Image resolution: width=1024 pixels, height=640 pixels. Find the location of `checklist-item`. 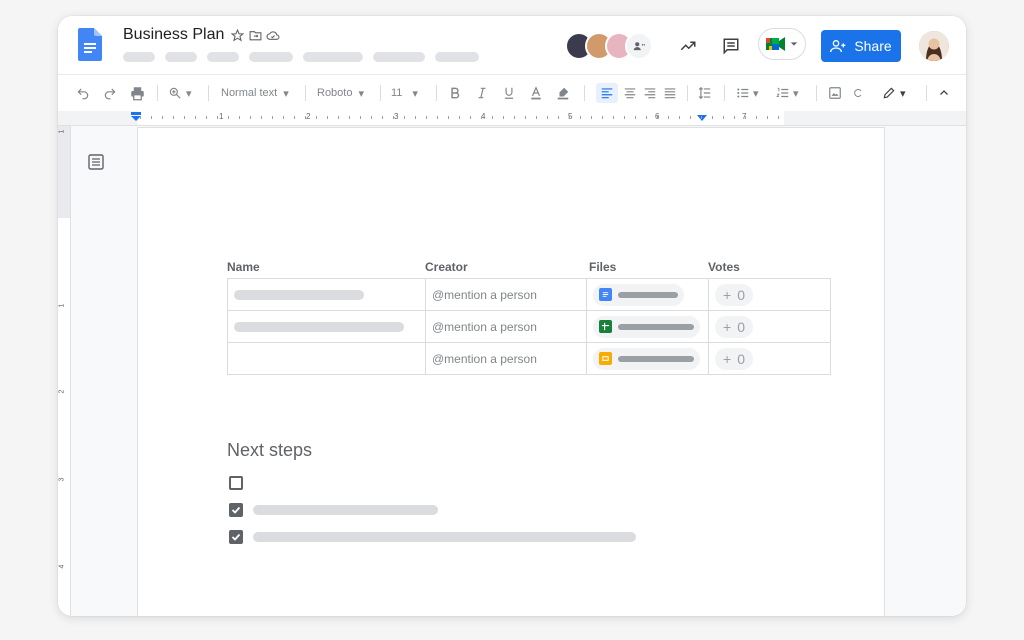

checklist-item is located at coordinates (432, 537).